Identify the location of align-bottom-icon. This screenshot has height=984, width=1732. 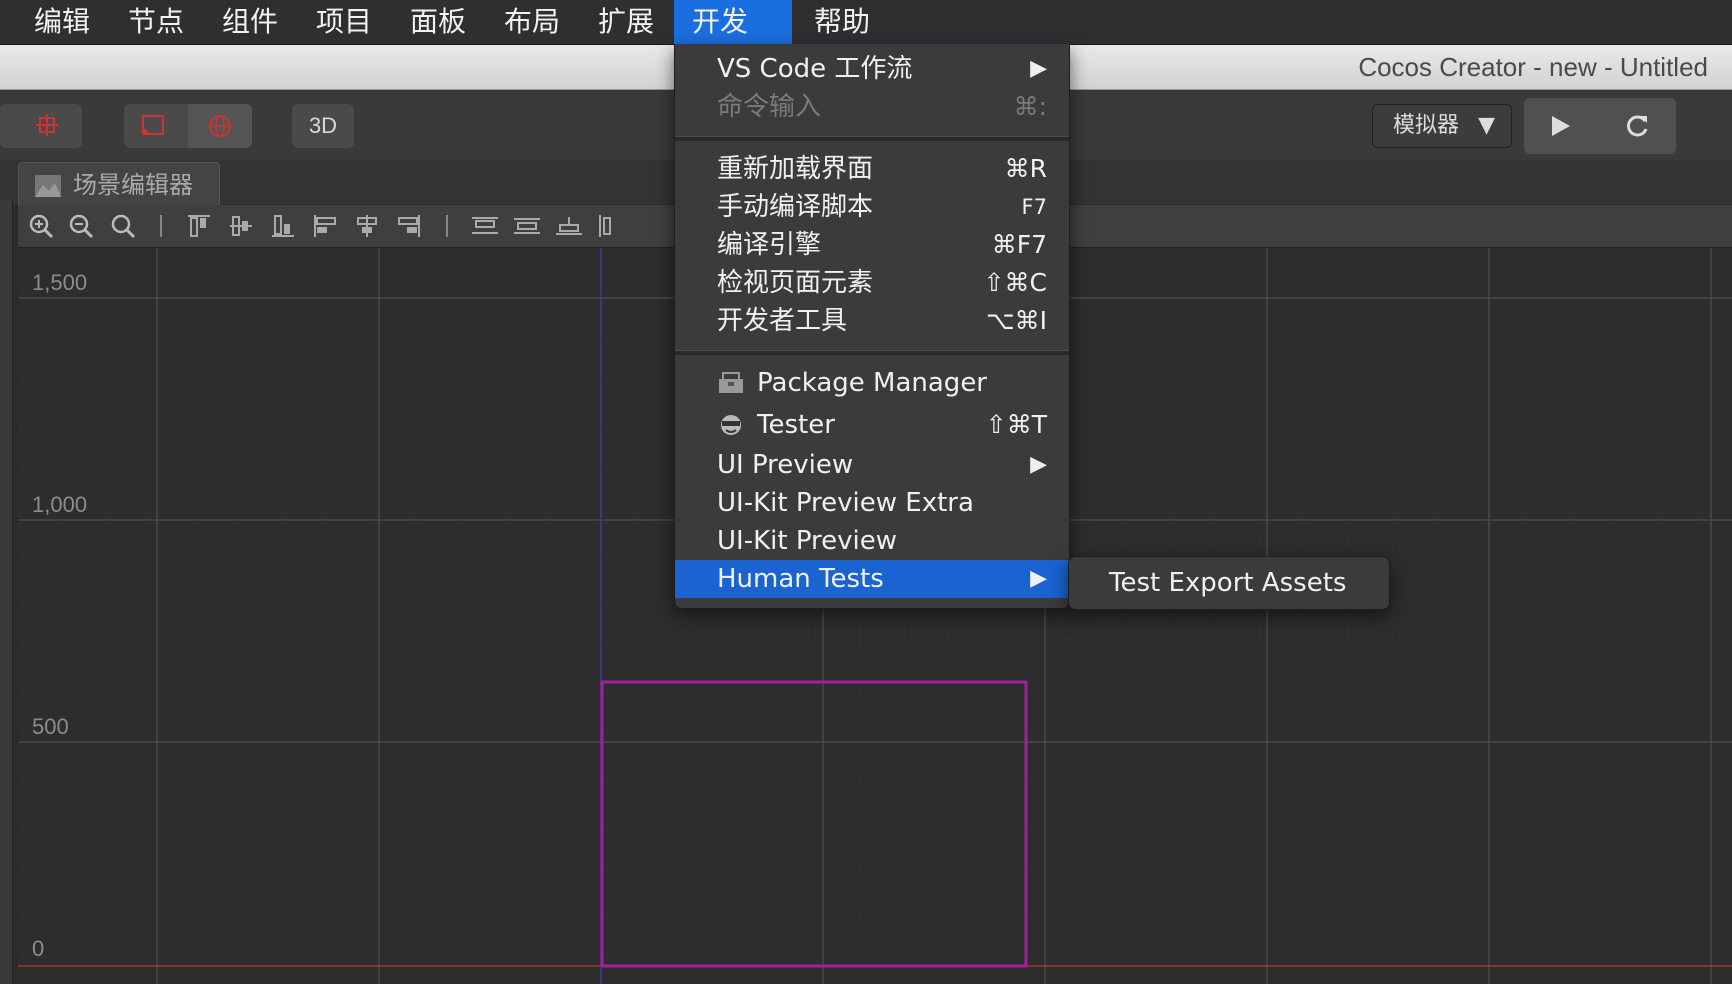
(283, 226).